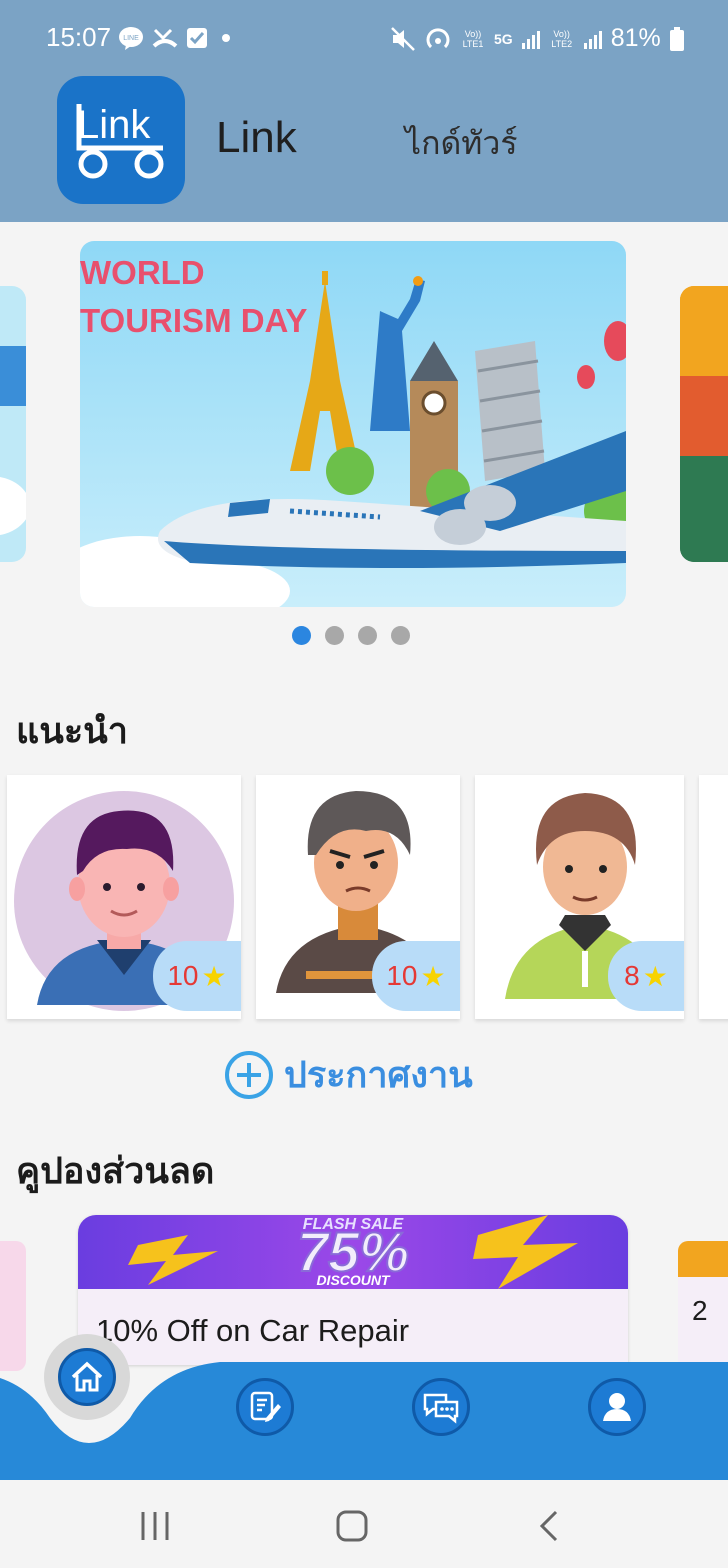 The height and width of the screenshot is (1568, 728). Describe the element at coordinates (155, 1526) in the screenshot. I see `recent-apps-icon` at that location.